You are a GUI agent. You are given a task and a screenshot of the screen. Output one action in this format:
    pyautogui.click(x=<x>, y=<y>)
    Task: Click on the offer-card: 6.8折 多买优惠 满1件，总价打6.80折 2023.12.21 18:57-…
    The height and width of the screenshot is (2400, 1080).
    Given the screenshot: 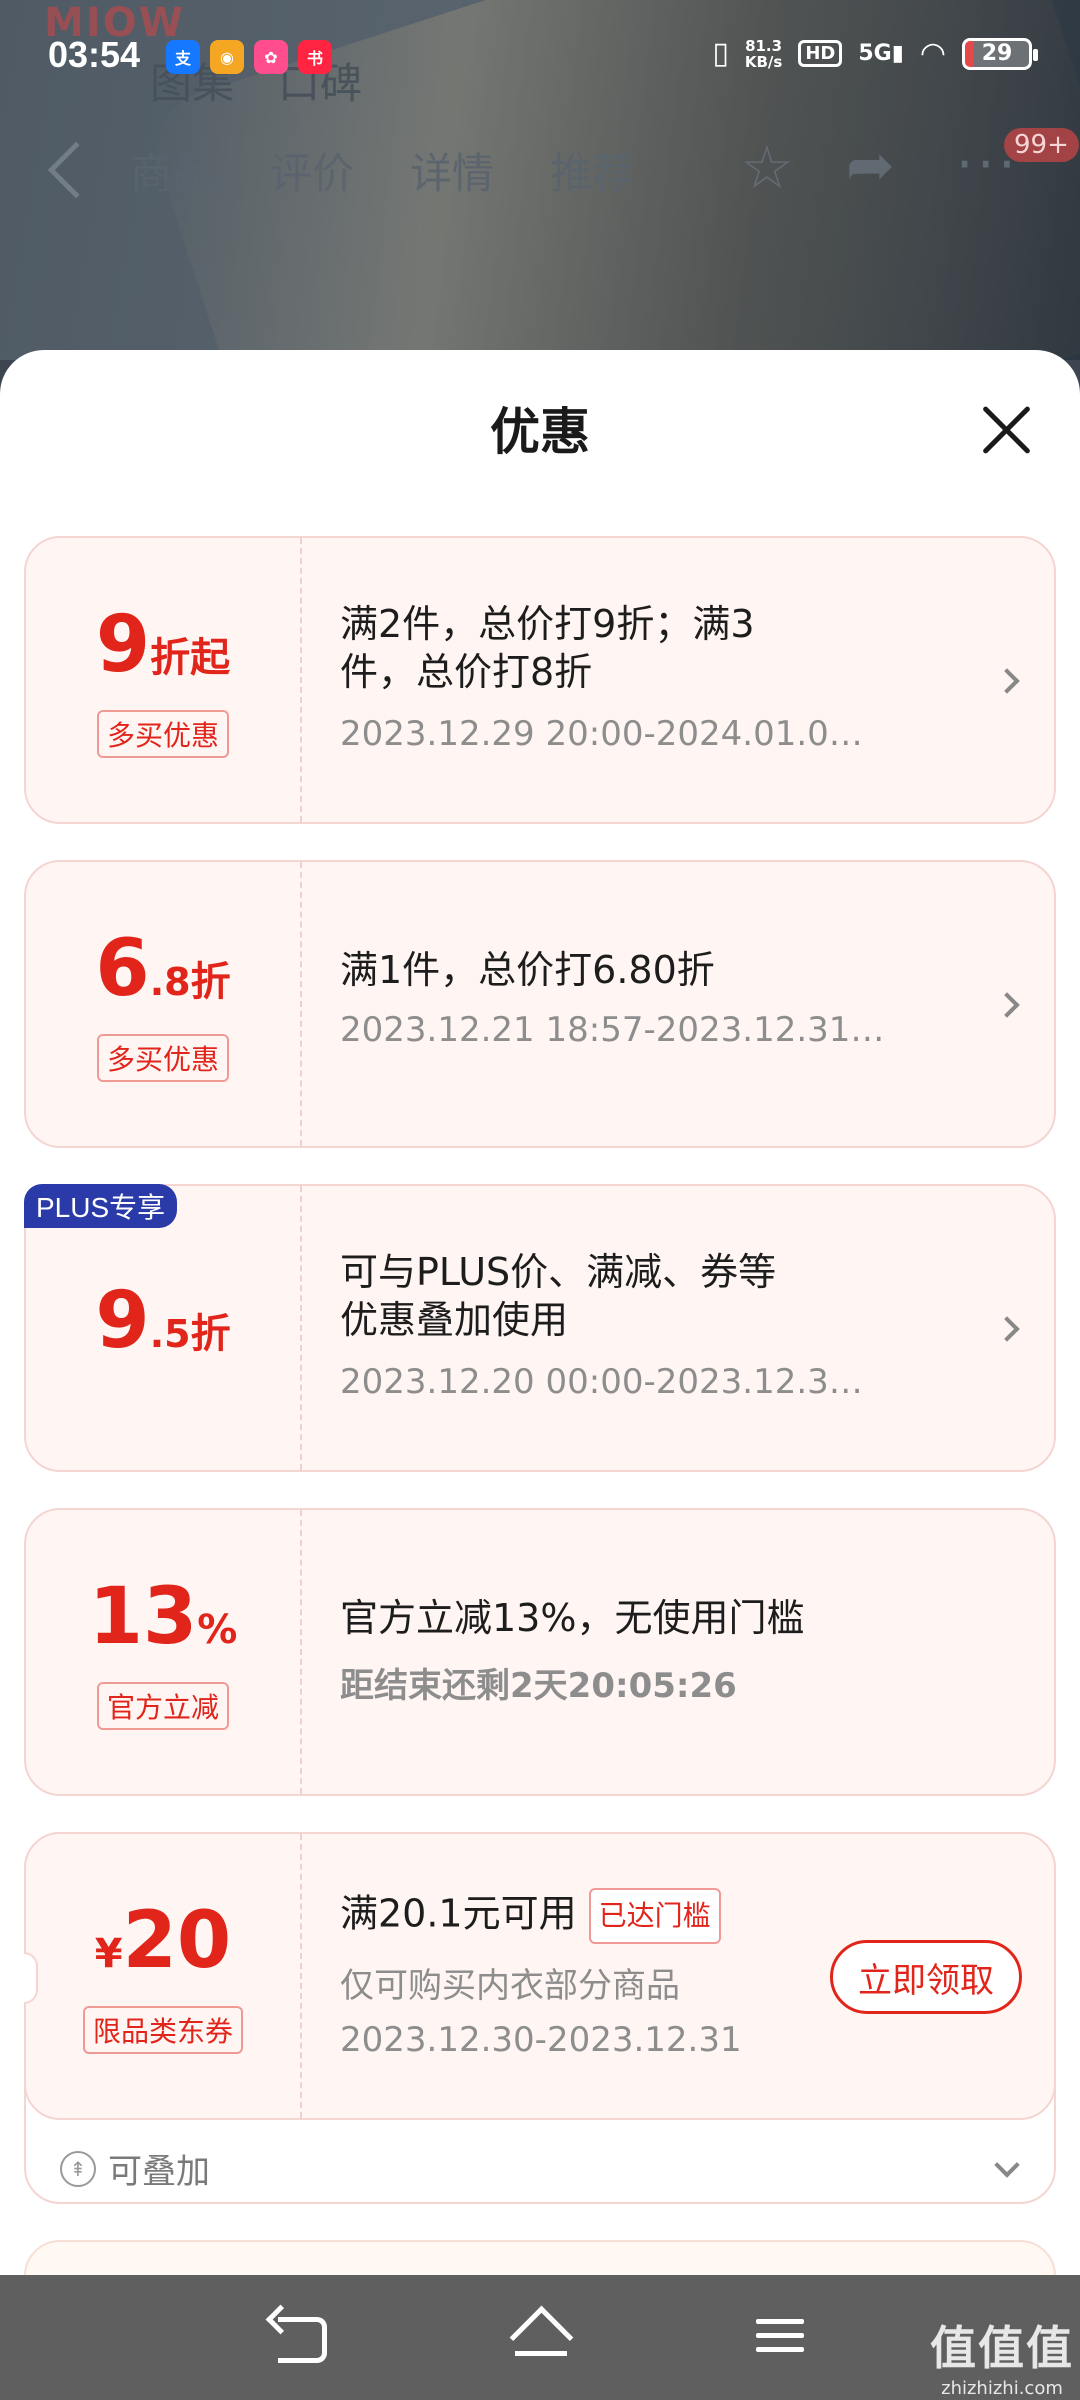 What is the action you would take?
    pyautogui.click(x=540, y=1004)
    